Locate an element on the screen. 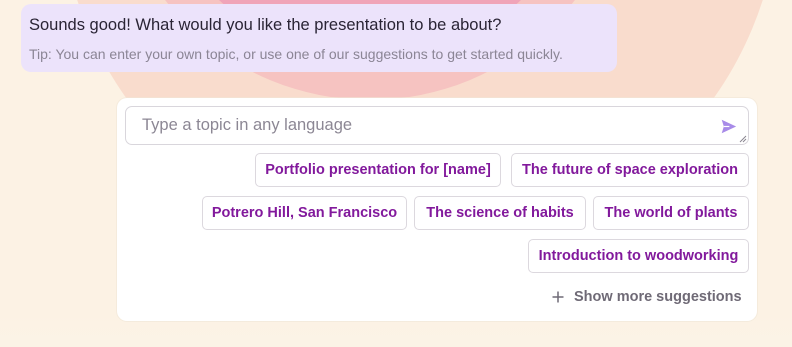 Image resolution: width=792 pixels, height=347 pixels. show-more-suggestions-button: Show more suggestions is located at coordinates (647, 297).